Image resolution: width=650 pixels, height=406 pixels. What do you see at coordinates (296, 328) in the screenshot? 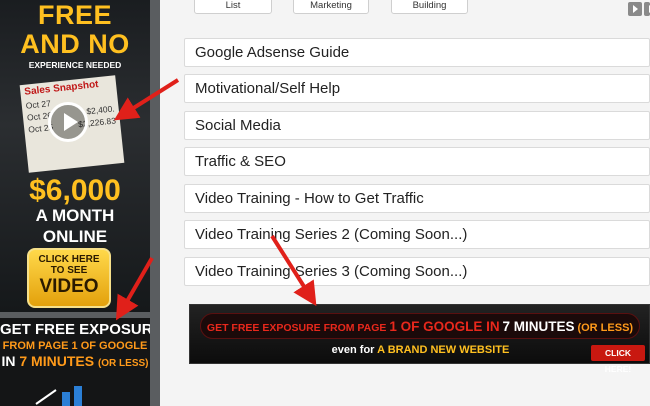
I see `ad-headline-part: GET FREE EXPOSURE FROM PAGE` at bounding box center [296, 328].